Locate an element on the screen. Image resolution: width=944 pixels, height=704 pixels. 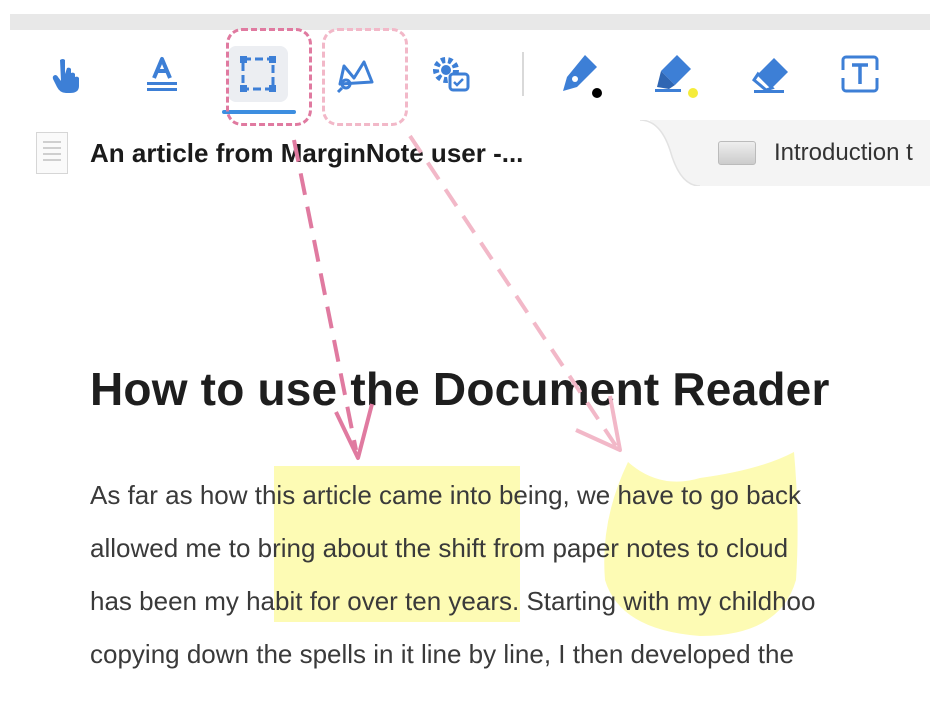
eraser-tool-button is located at coordinates (772, 74).